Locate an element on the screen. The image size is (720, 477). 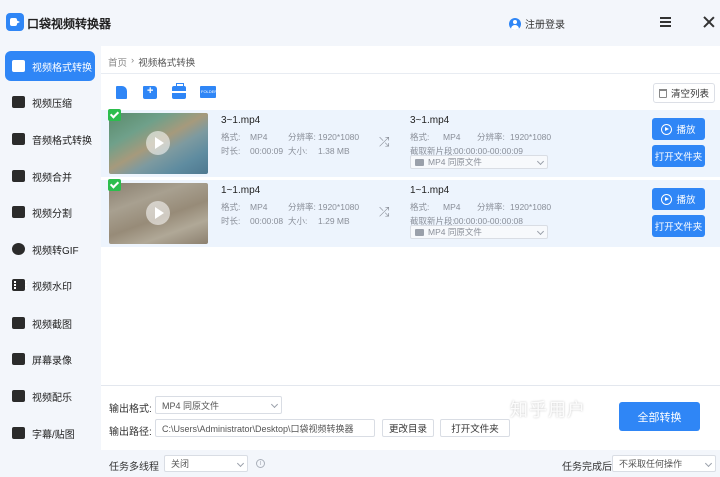
sidebar-item-label: 视频截图 is located at coordinates (52, 325).